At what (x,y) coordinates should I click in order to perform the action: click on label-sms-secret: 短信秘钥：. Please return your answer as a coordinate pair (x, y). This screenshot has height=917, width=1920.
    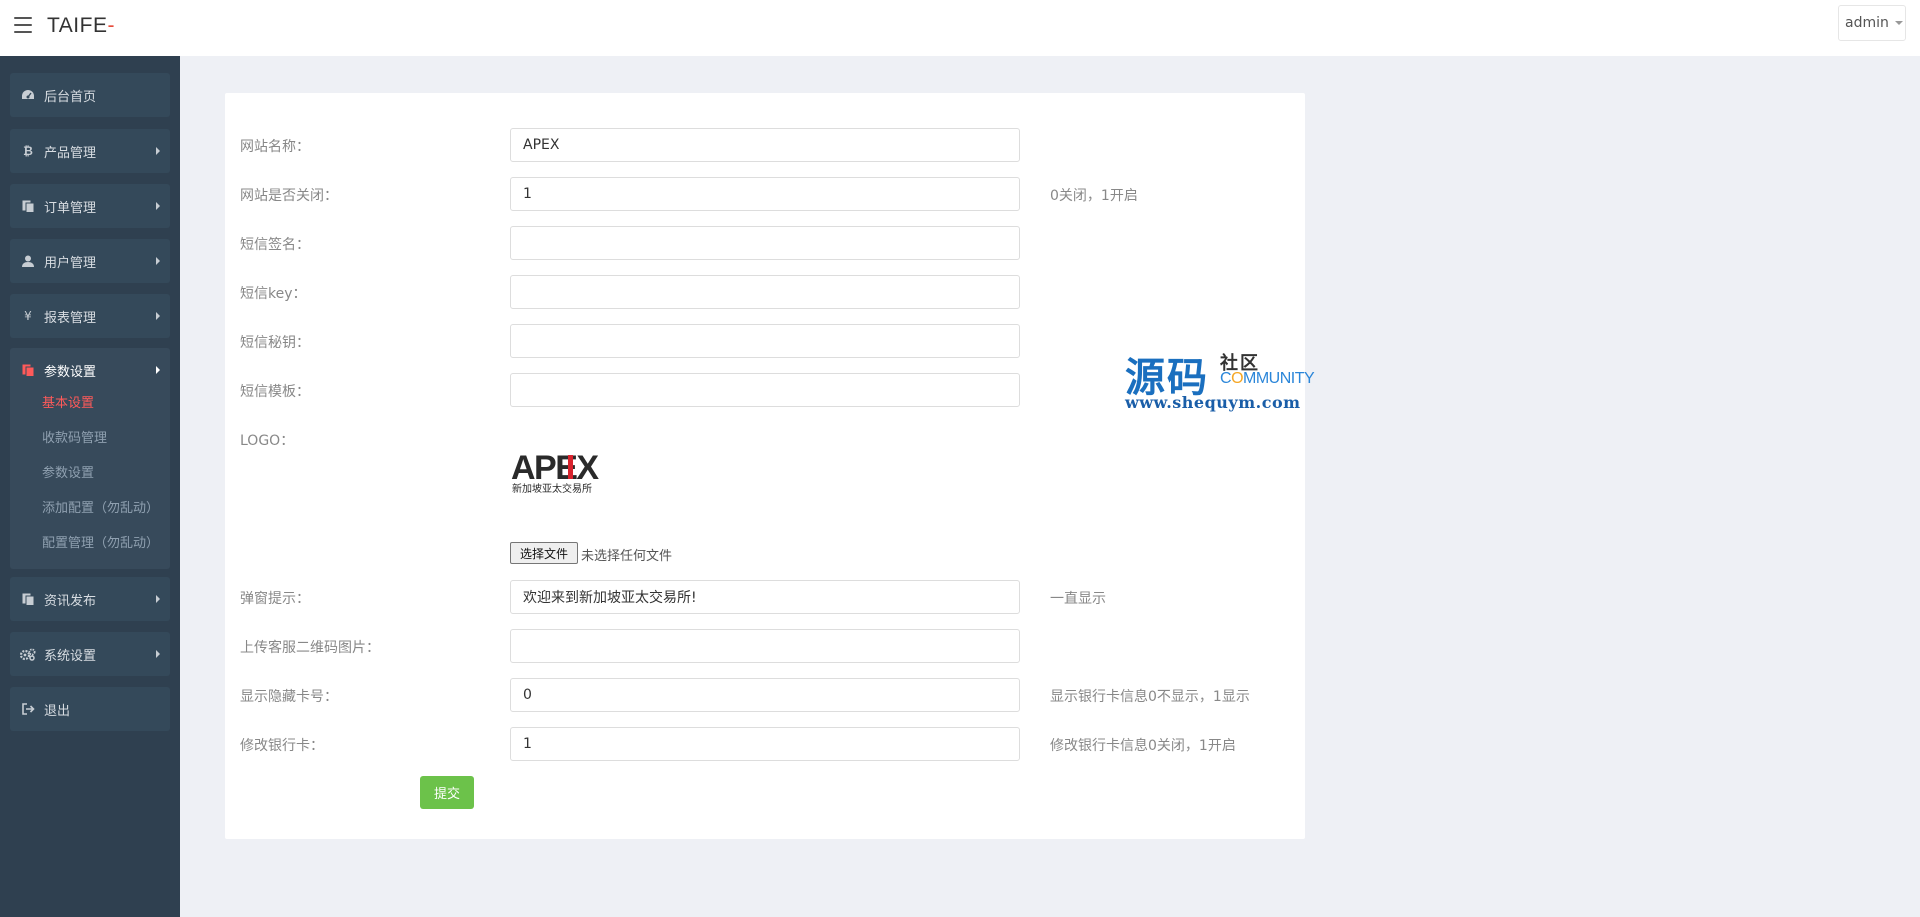
    Looking at the image, I should click on (275, 343).